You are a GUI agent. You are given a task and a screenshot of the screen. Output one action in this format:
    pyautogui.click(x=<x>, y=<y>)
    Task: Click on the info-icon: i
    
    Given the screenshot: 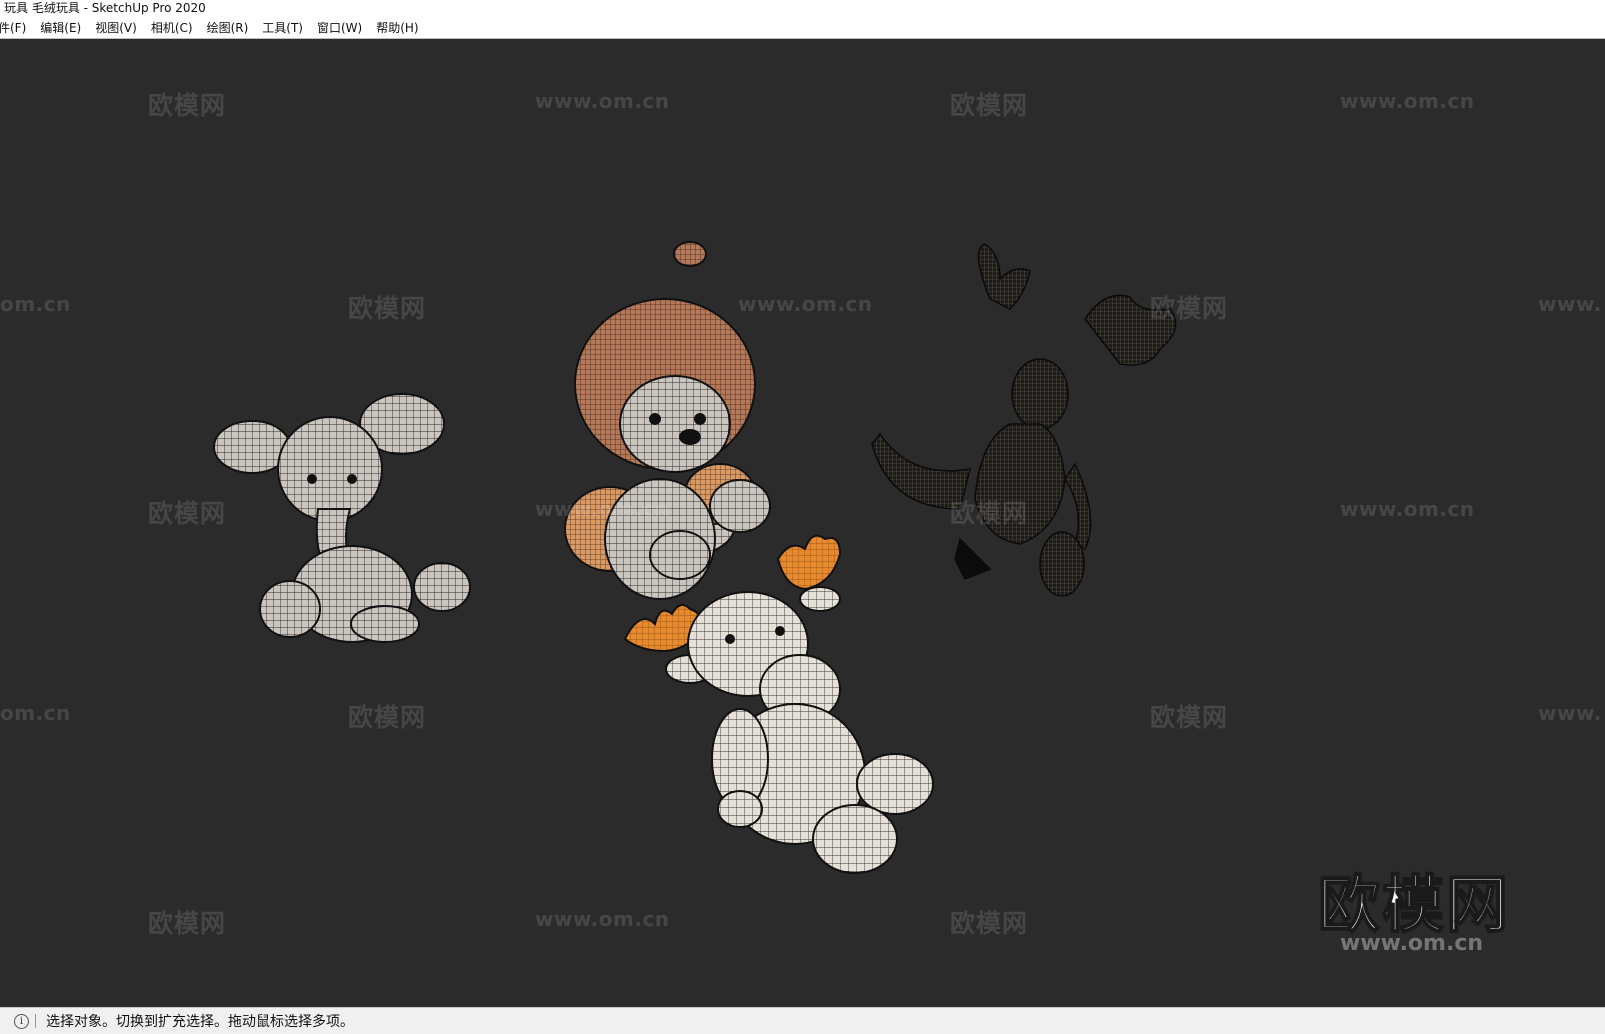 What is the action you would take?
    pyautogui.click(x=21, y=1021)
    